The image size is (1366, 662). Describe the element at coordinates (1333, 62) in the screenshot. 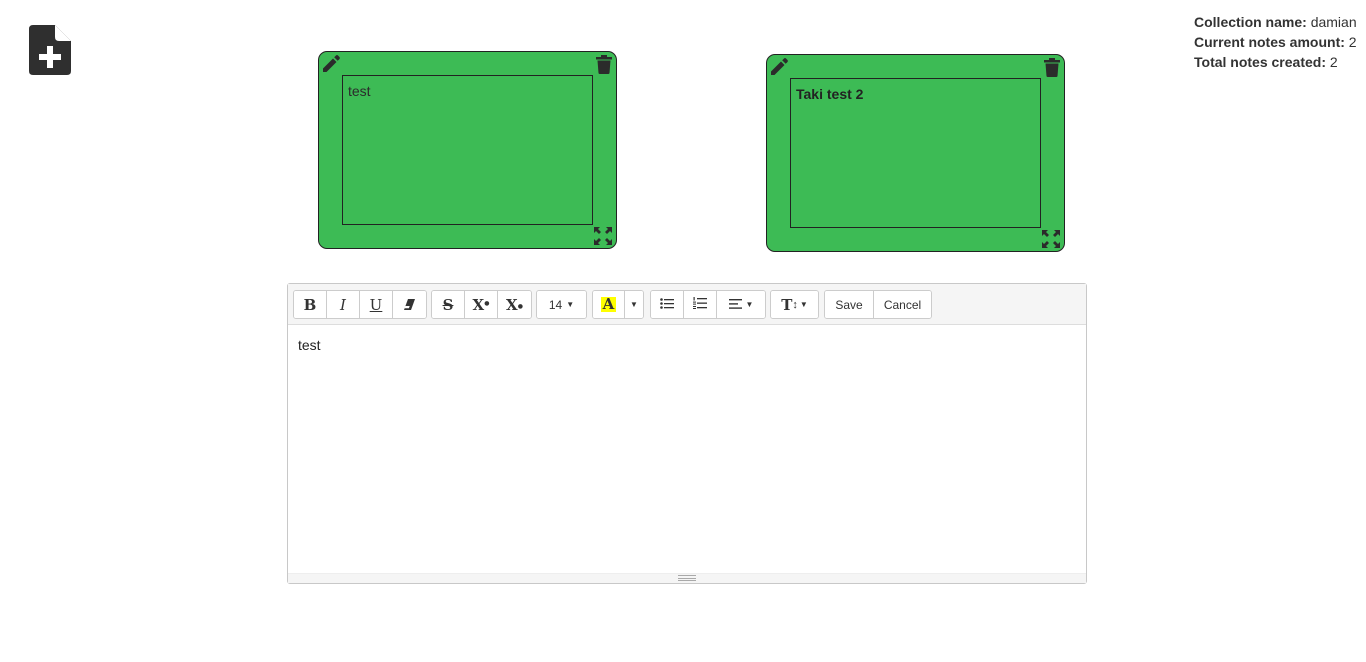

I see `total-notes-value: 2` at that location.